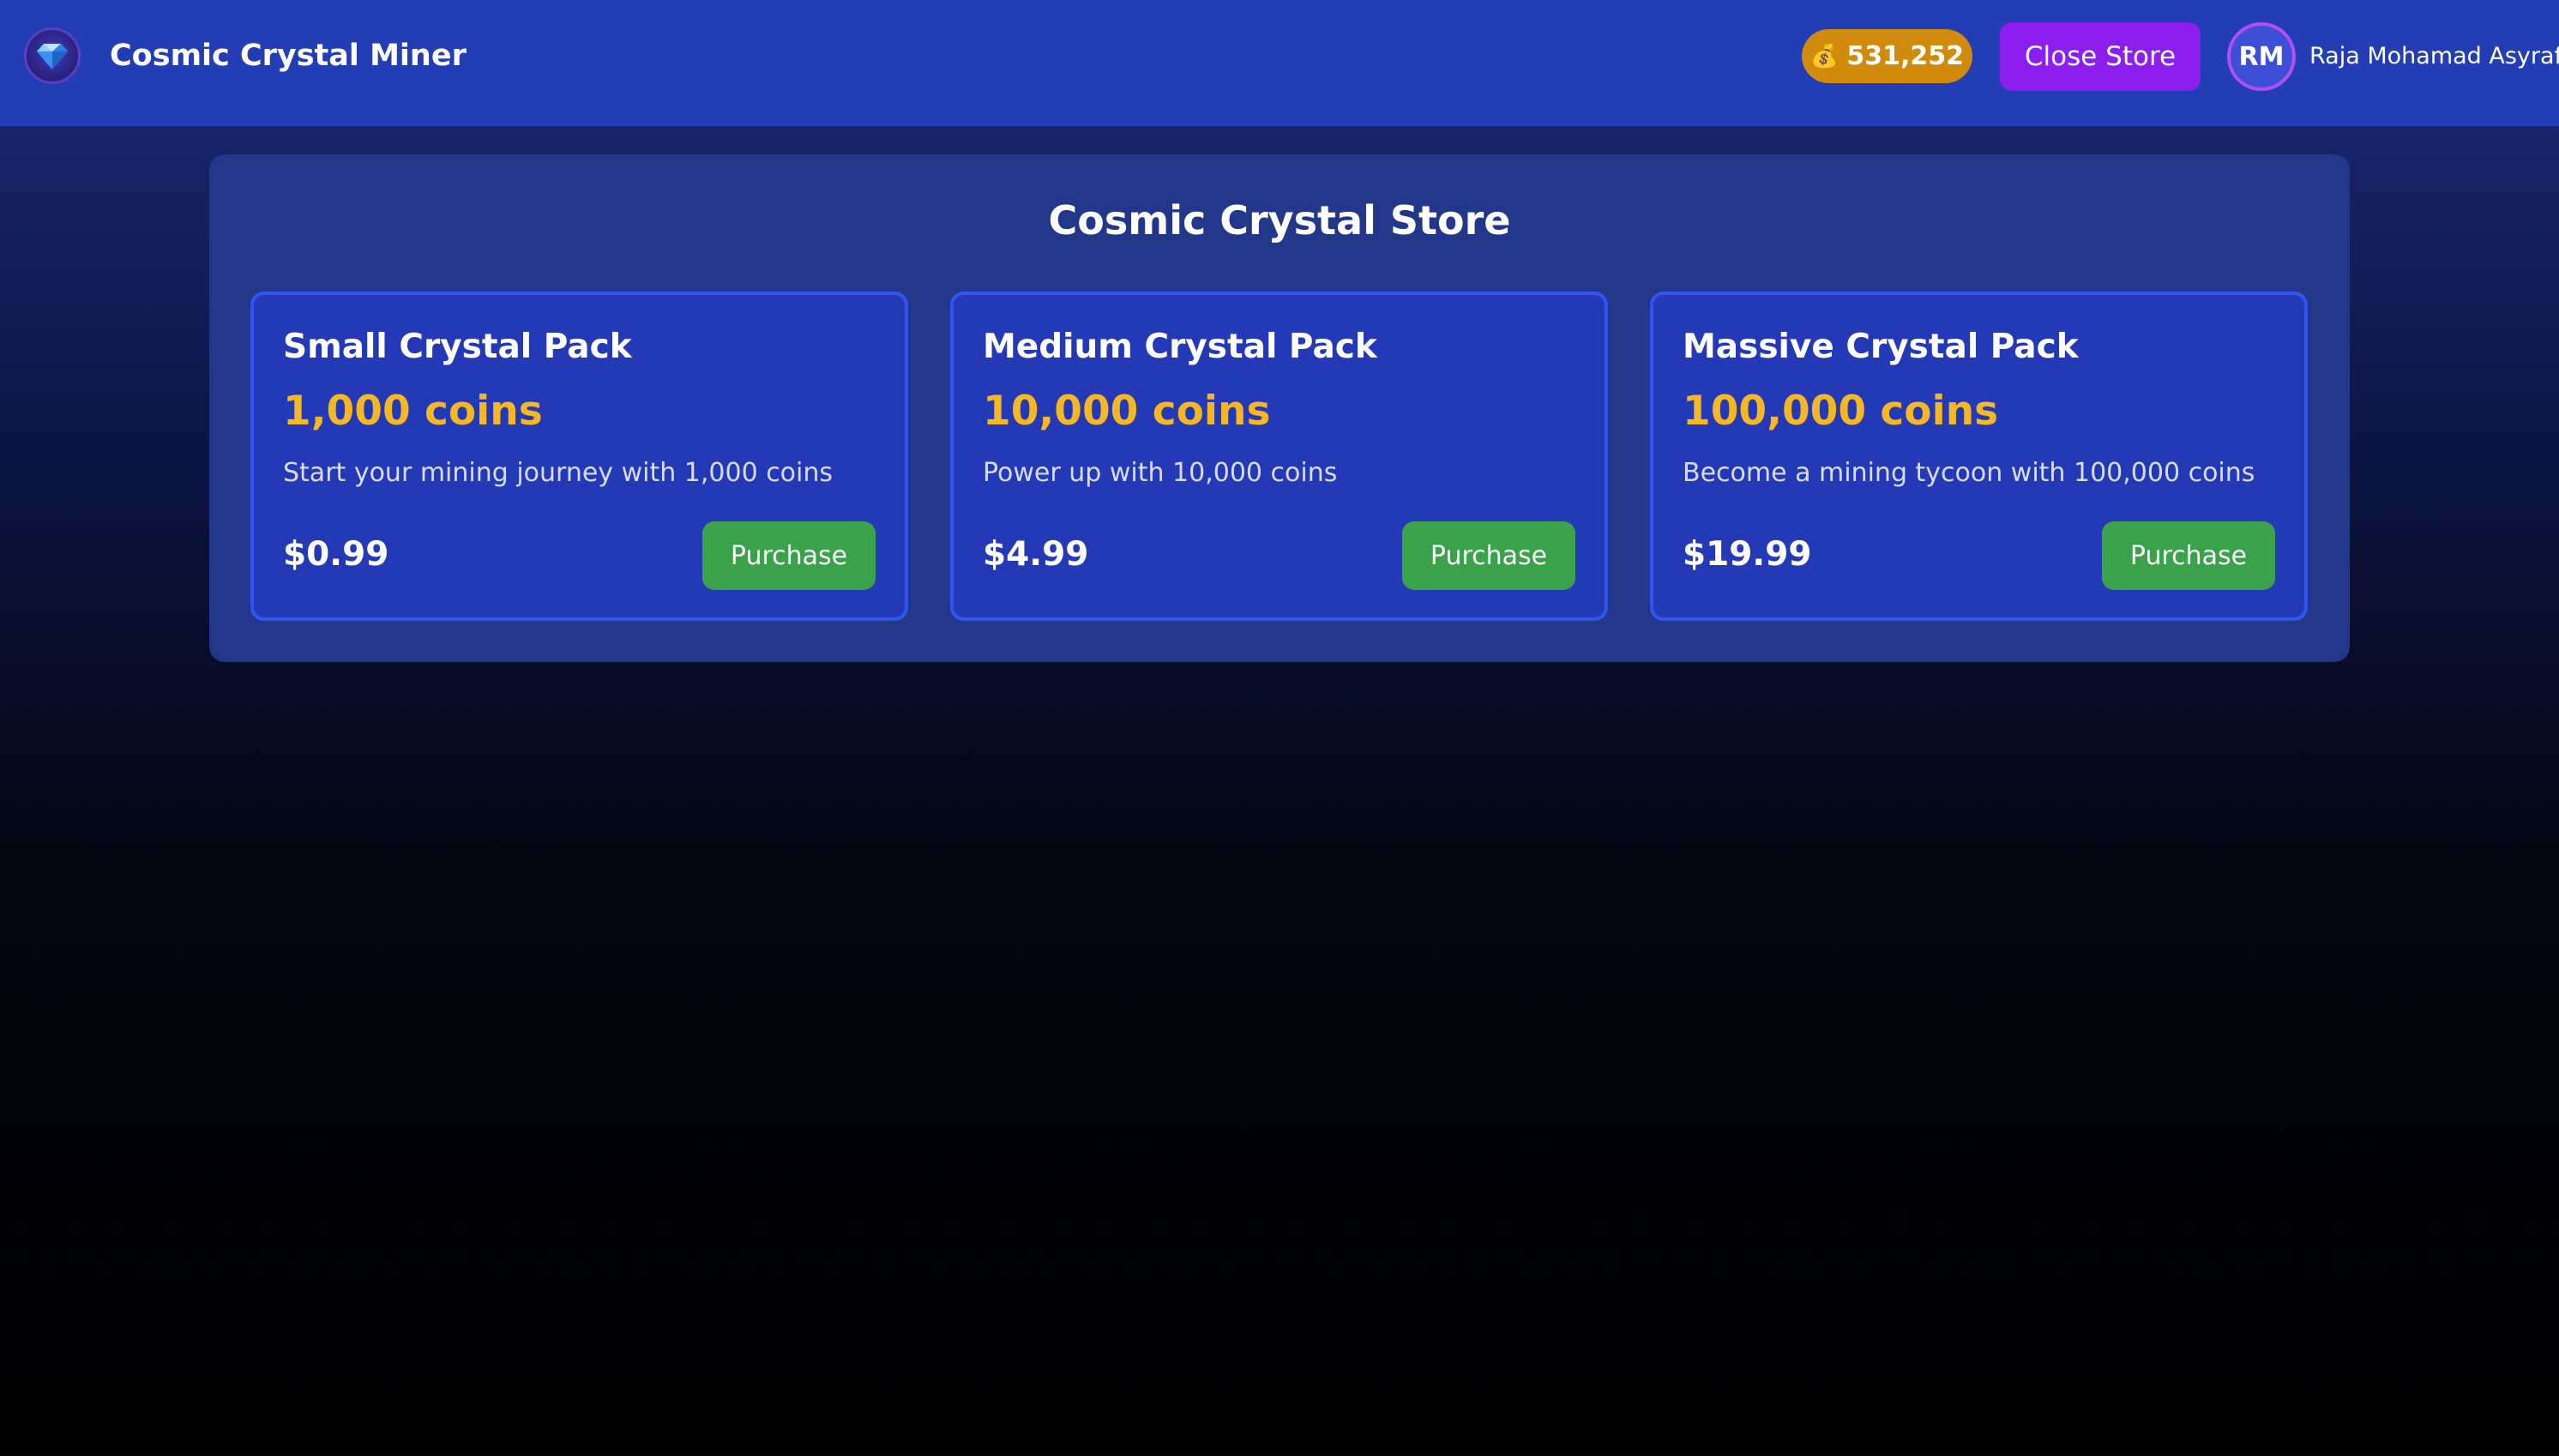  Describe the element at coordinates (1905, 56) in the screenshot. I see `coin-balance-value: 531,252` at that location.